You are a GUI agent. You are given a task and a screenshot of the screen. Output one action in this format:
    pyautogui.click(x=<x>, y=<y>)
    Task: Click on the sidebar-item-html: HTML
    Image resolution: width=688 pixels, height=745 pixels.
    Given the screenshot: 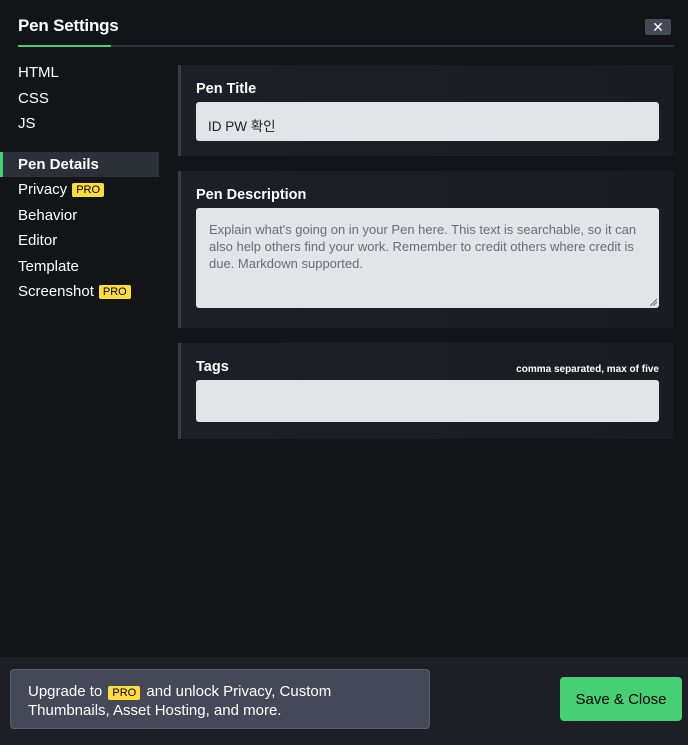 What is the action you would take?
    pyautogui.click(x=79, y=73)
    